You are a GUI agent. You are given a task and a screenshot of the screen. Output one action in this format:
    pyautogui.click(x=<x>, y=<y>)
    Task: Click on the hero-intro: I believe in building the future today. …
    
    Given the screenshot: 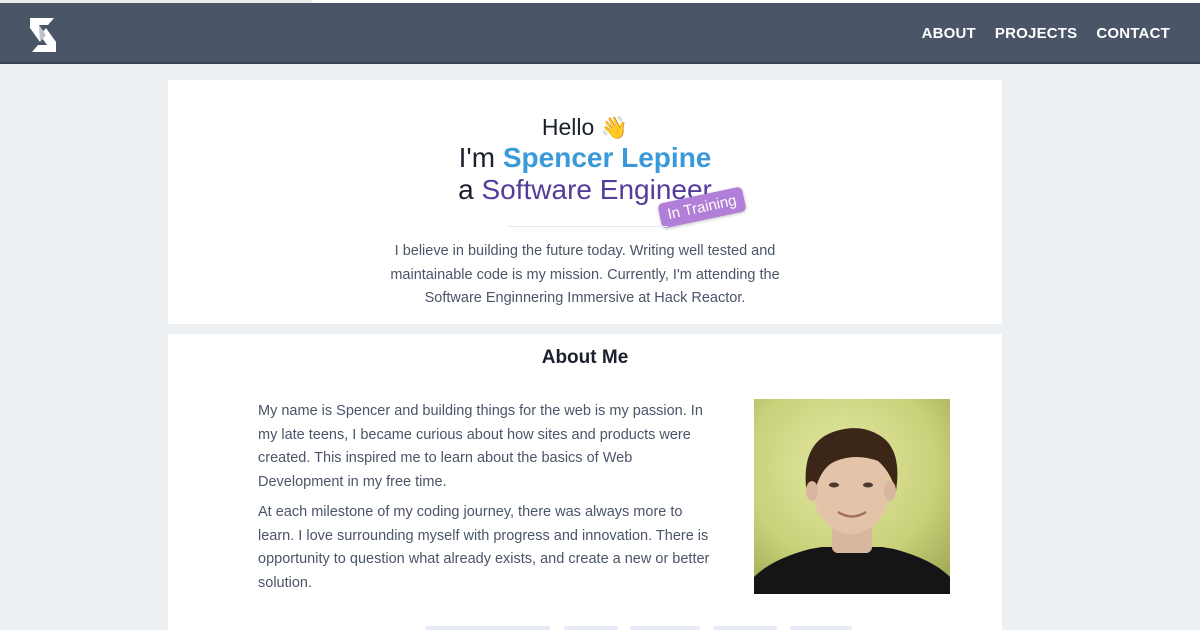 What is the action you would take?
    pyautogui.click(x=585, y=274)
    